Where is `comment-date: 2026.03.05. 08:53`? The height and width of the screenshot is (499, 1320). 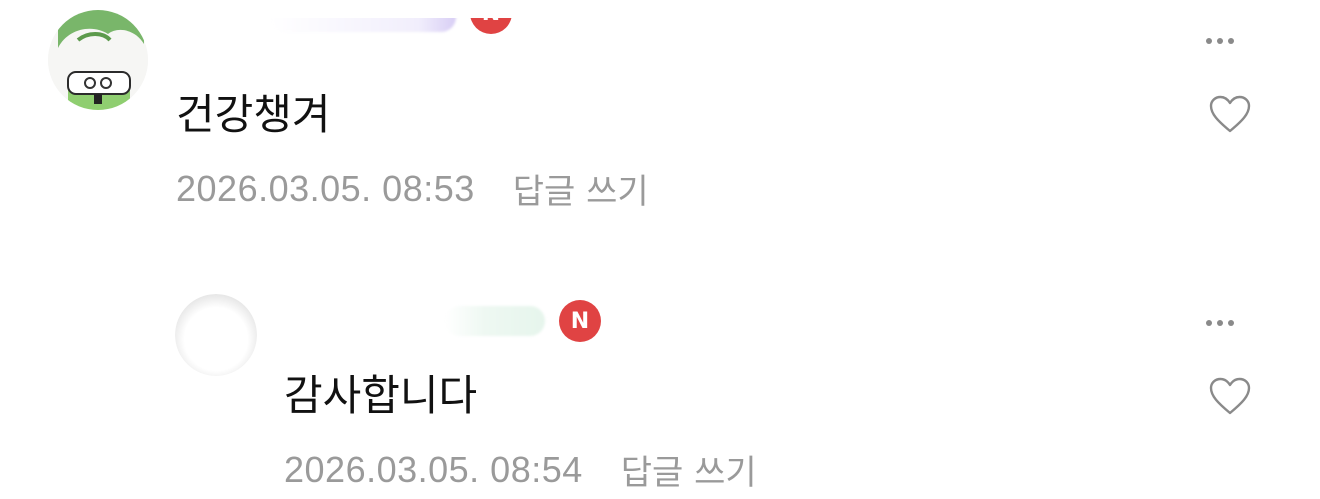
comment-date: 2026.03.05. 08:53 is located at coordinates (325, 188).